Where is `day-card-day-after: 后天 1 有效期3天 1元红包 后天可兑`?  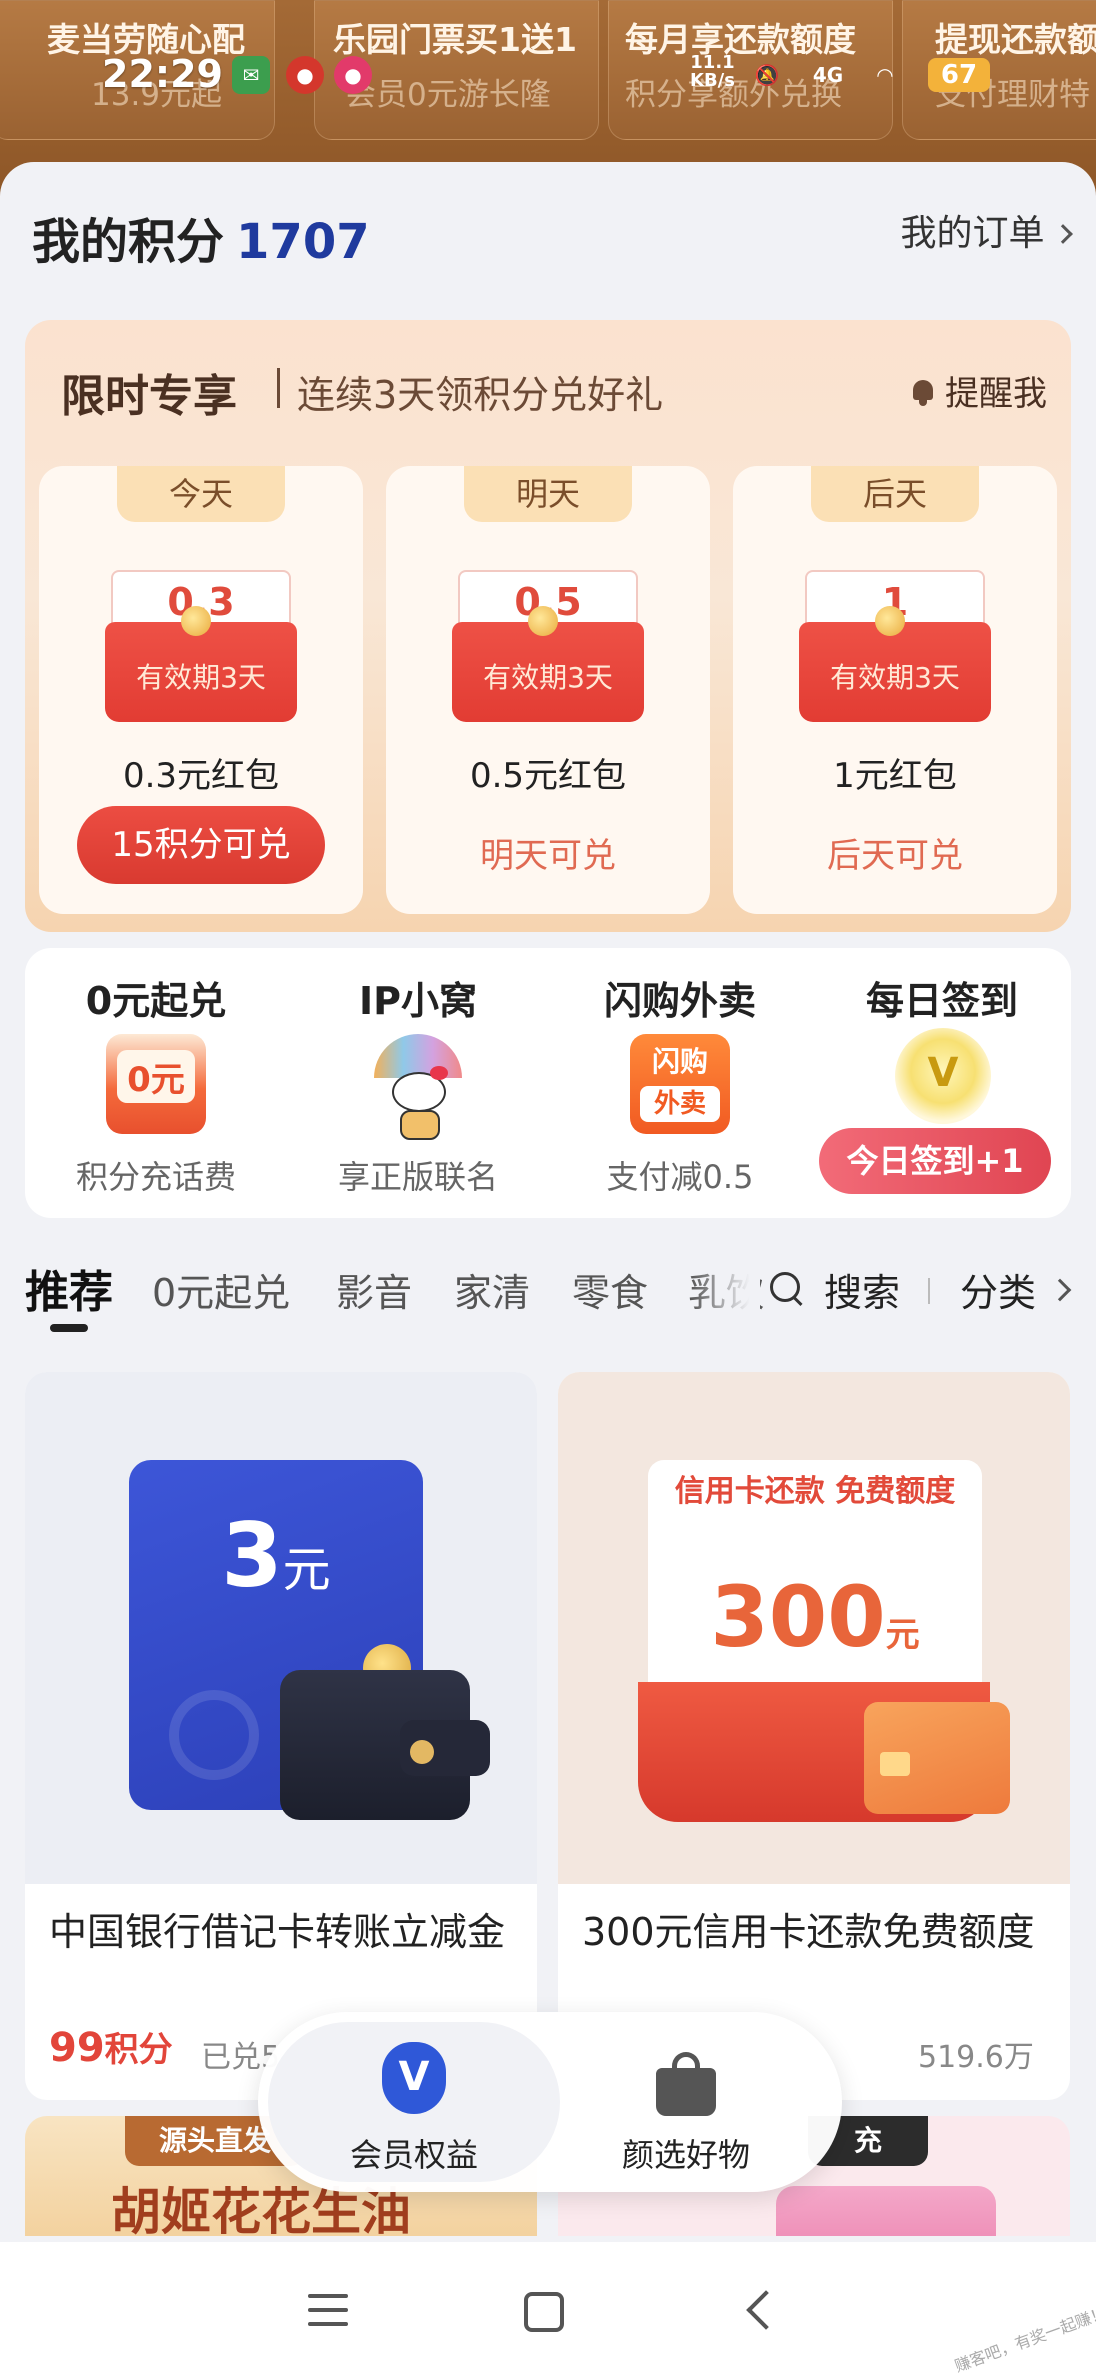 day-card-day-after: 后天 1 有效期3天 1元红包 后天可兑 is located at coordinates (895, 690).